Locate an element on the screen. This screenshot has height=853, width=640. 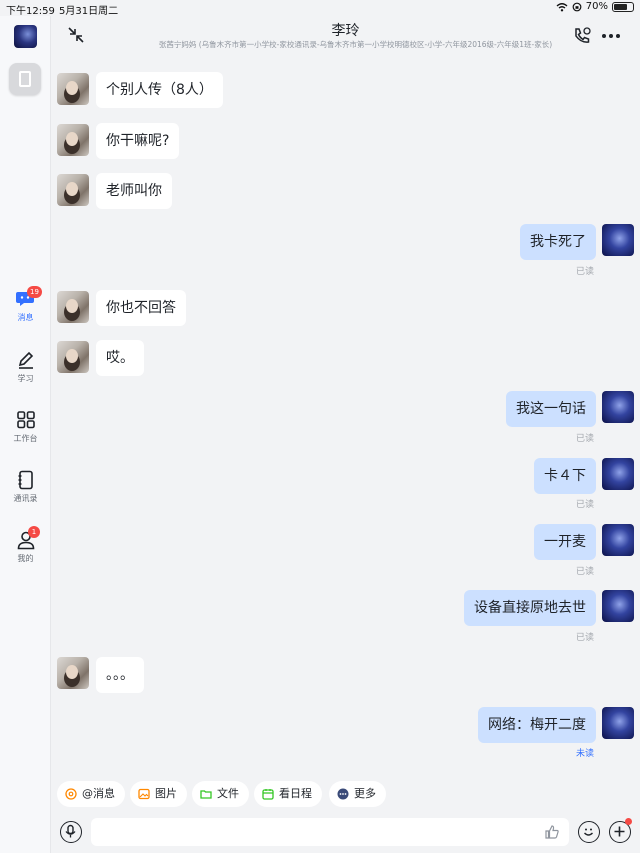
smile-glyph is located at coordinates (588, 832).